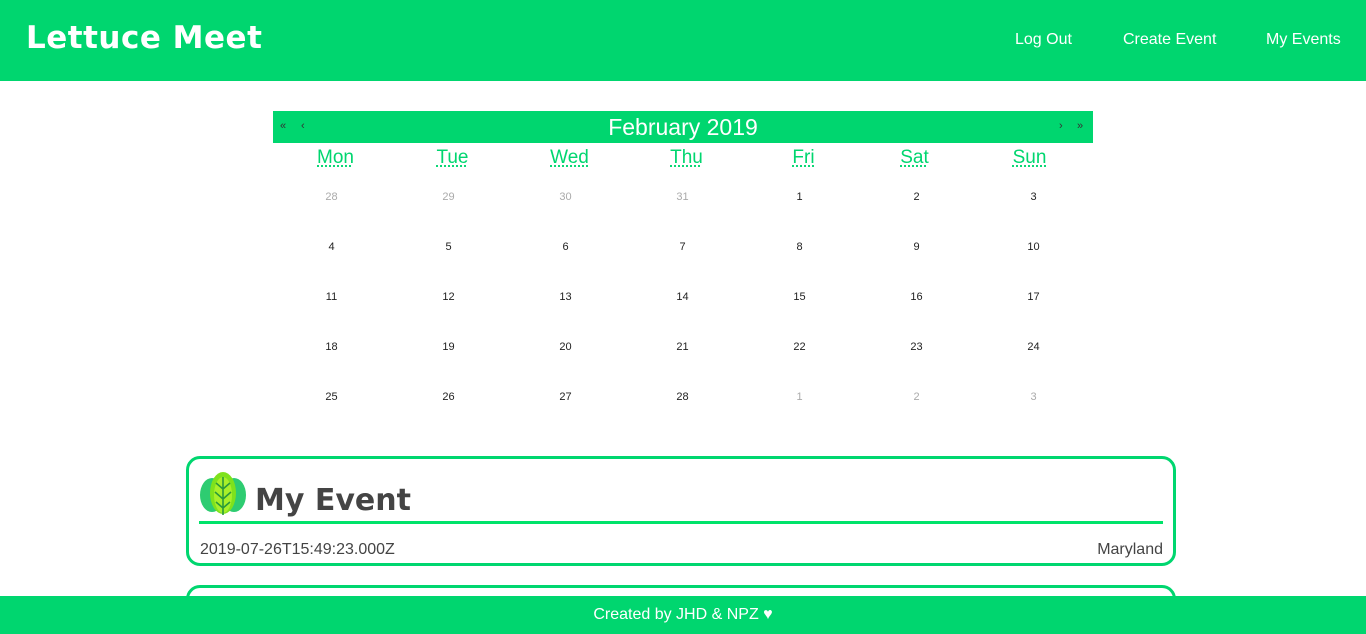  What do you see at coordinates (1033, 247) in the screenshot?
I see `calendar-day: 10` at bounding box center [1033, 247].